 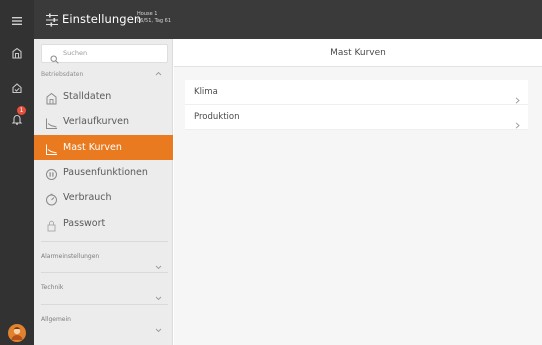 I want to click on sidebar-item-verbrauch: Verbrauch, so click(x=103, y=197).